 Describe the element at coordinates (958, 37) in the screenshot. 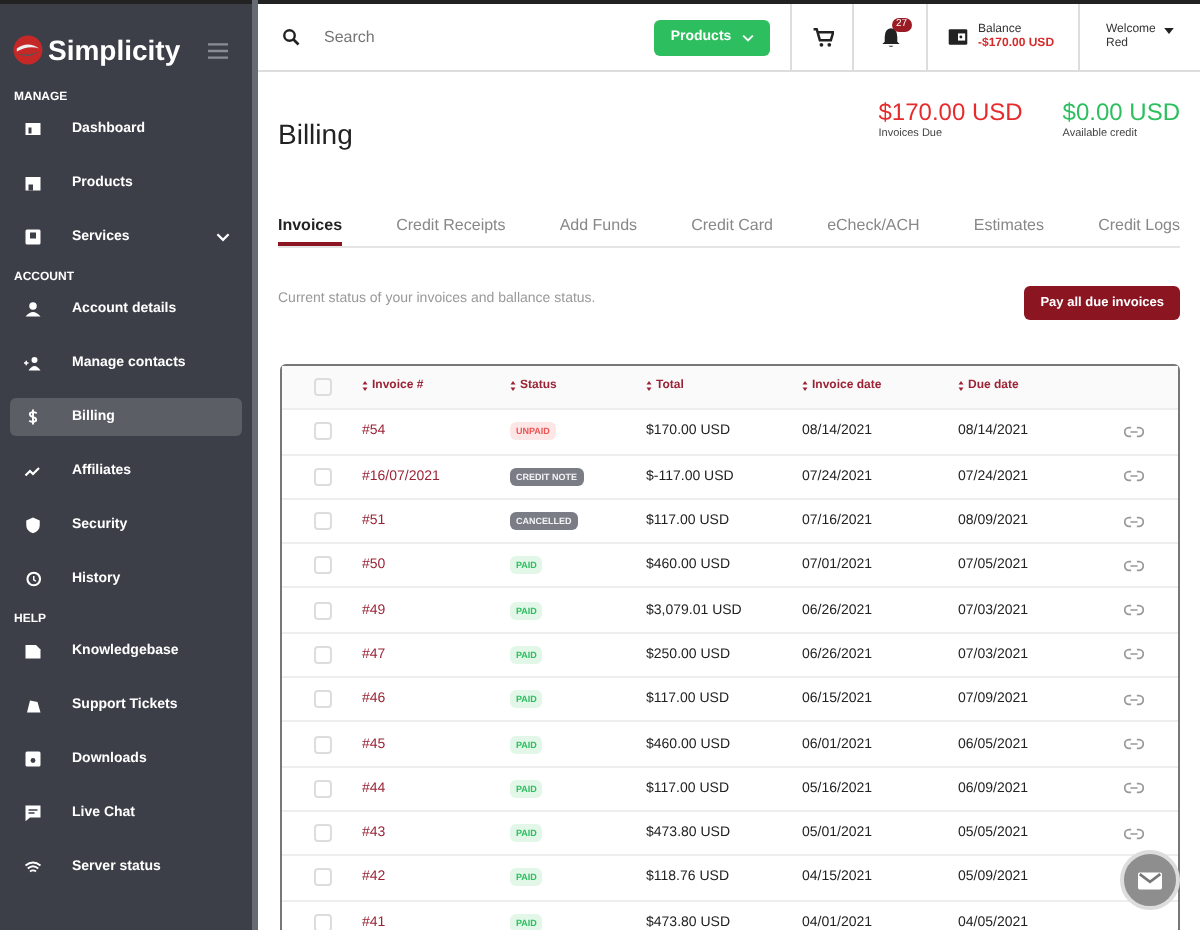

I see `wallet-icon` at that location.